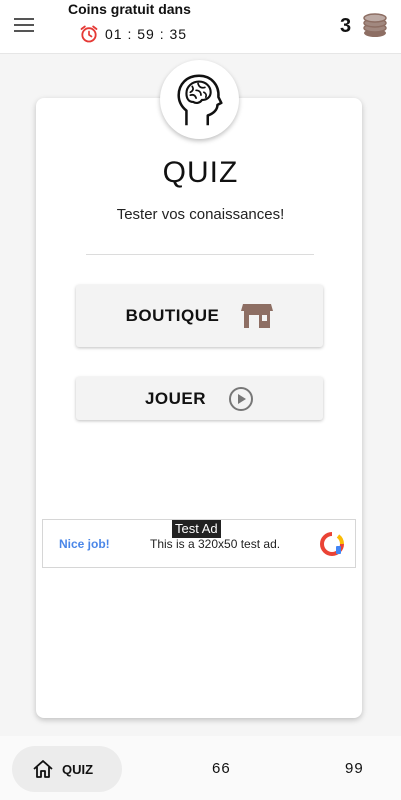  Describe the element at coordinates (200, 214) in the screenshot. I see `page-subtitle: Tester vos conaissances!` at that location.